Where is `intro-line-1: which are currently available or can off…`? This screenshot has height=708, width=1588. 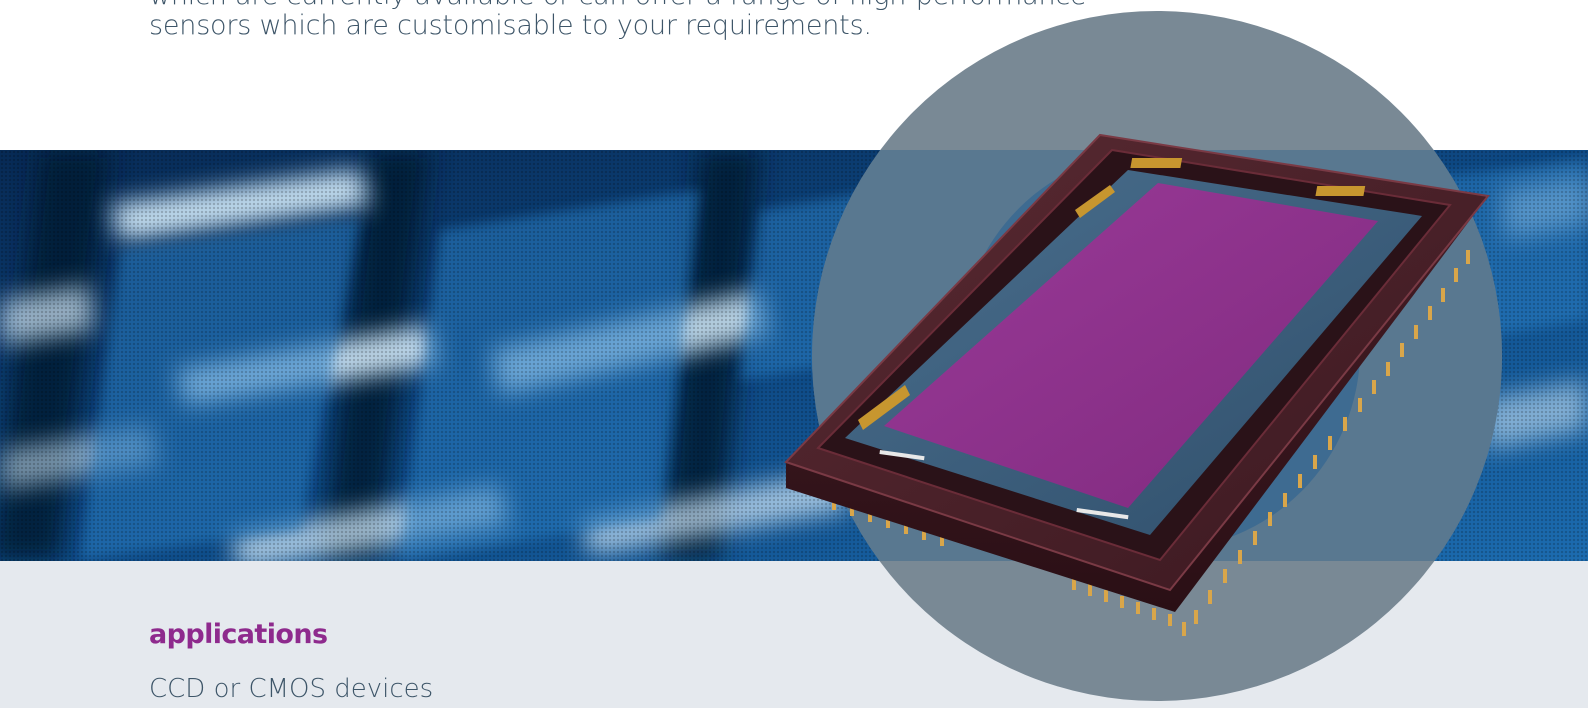 intro-line-1: which are currently available or can off… is located at coordinates (618, 7).